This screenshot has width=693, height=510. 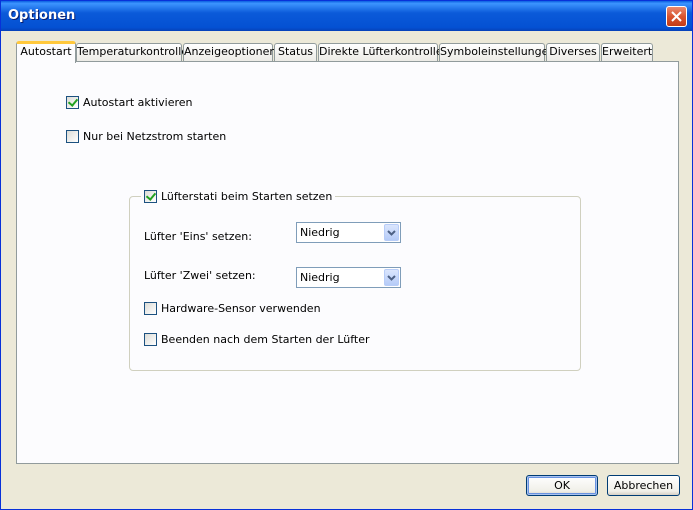 I want to click on tab-direkte-luefterkontrolle: Direkte Lüfterkontrolle, so click(x=380, y=52).